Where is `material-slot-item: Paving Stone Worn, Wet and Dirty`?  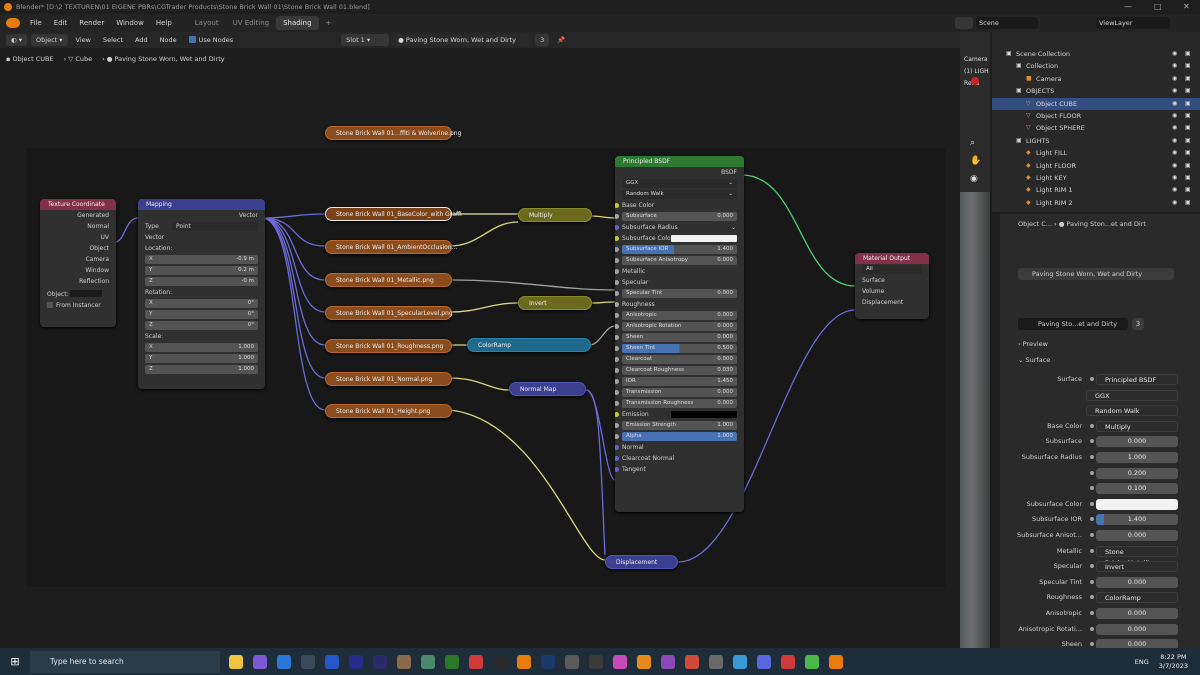 material-slot-item: Paving Stone Worn, Wet and Dirty is located at coordinates (1087, 274).